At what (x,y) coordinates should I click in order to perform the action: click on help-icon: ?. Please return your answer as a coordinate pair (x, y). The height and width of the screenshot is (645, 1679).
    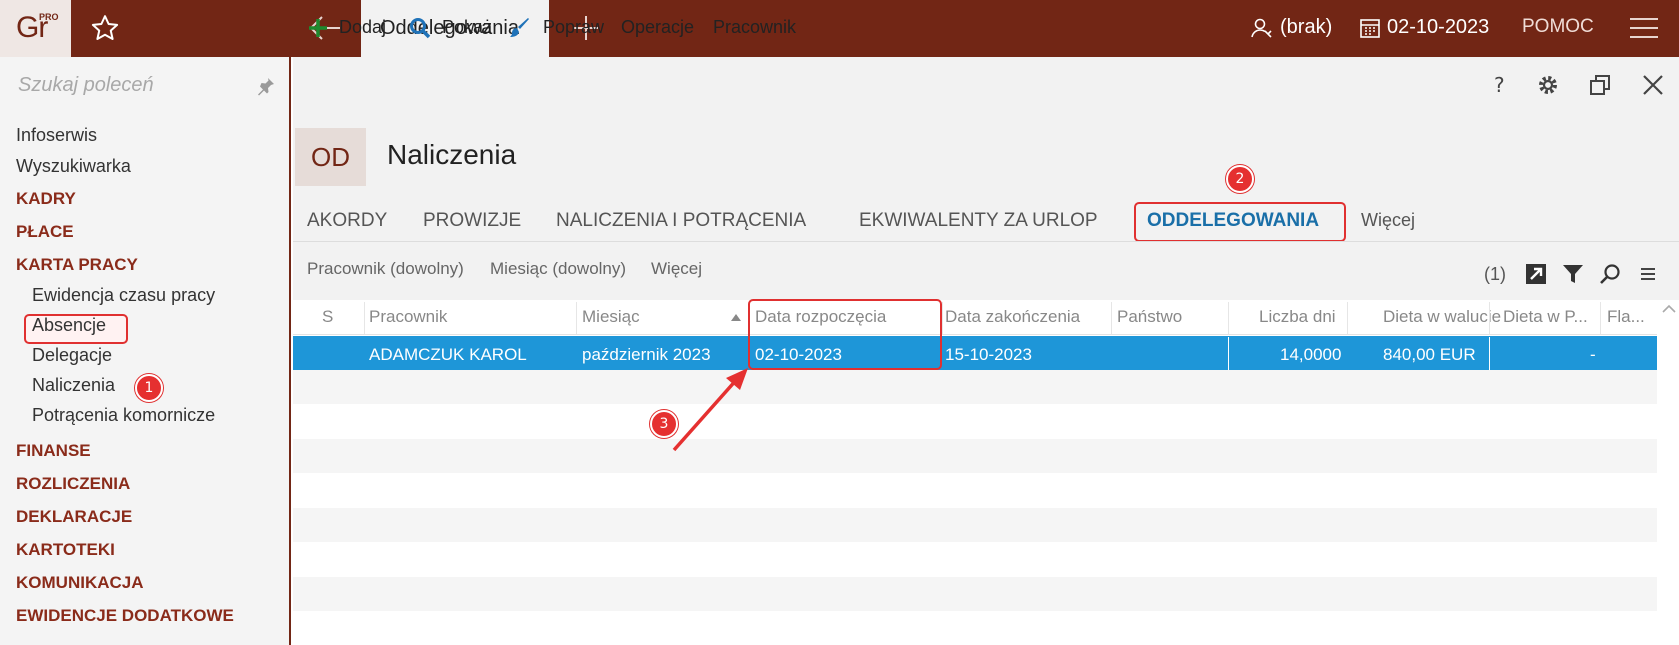
    Looking at the image, I should click on (1500, 84).